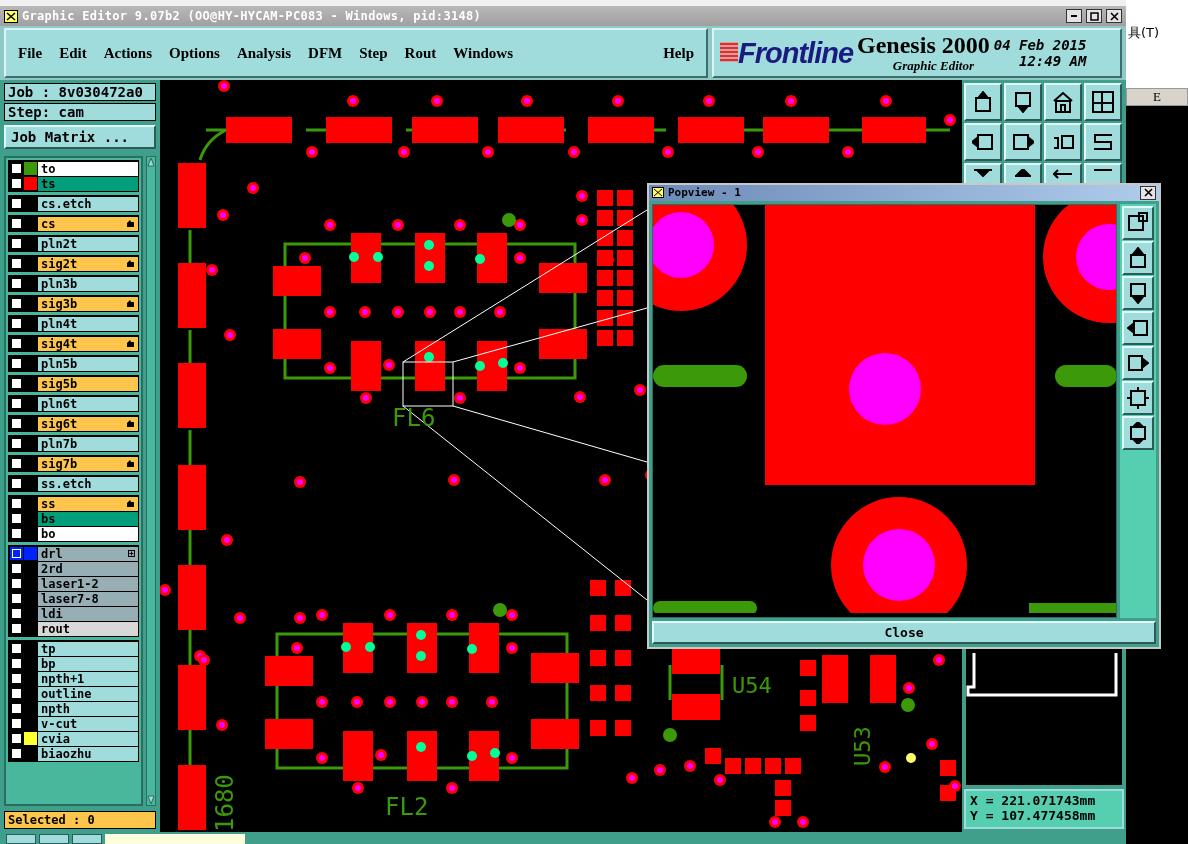 The height and width of the screenshot is (844, 1188). What do you see at coordinates (325, 53) in the screenshot?
I see `menu-item: DFM` at bounding box center [325, 53].